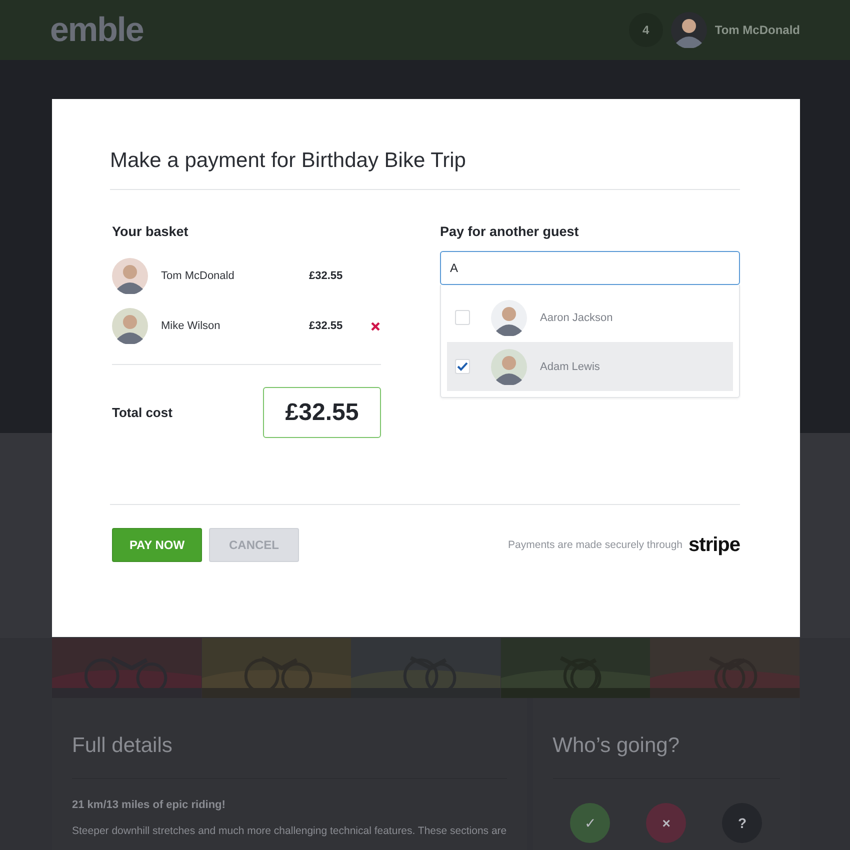 This screenshot has width=850, height=850. I want to click on details-subtitle: 21 km/13 miles of epic riding!, so click(149, 805).